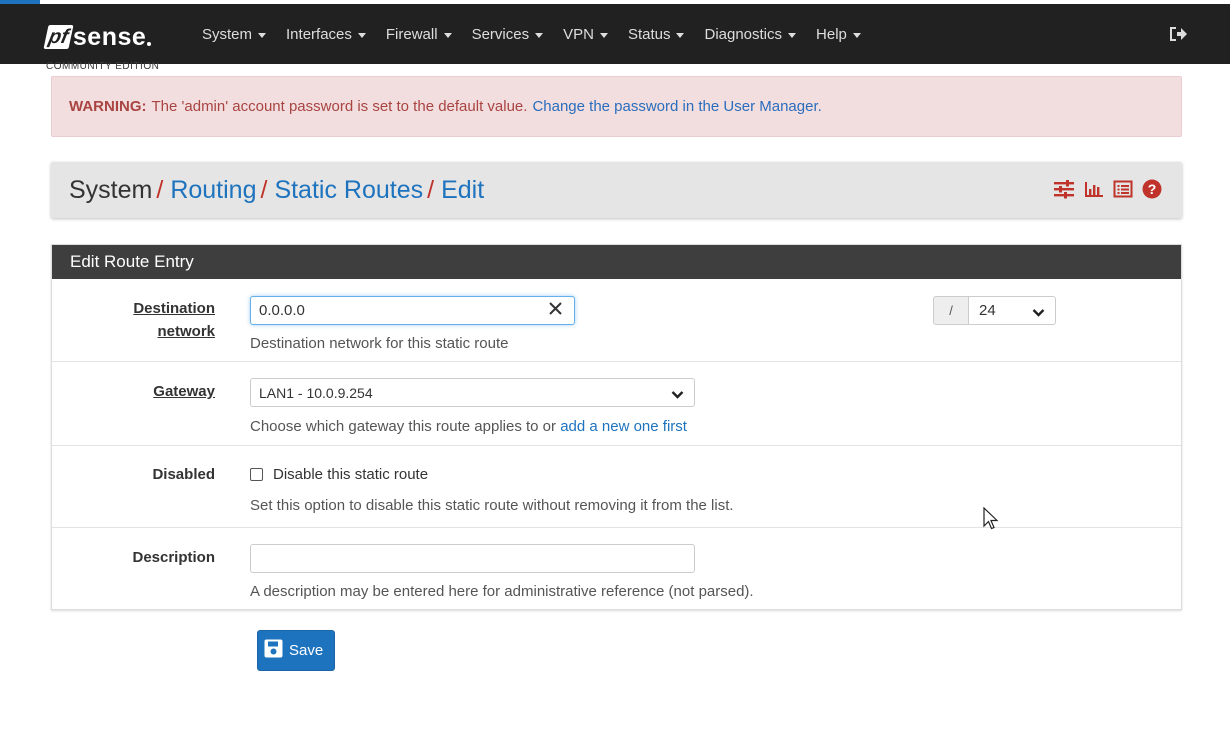 This screenshot has height=745, width=1230. Describe the element at coordinates (616, 262) in the screenshot. I see `panel-title: Edit Route Entry` at that location.